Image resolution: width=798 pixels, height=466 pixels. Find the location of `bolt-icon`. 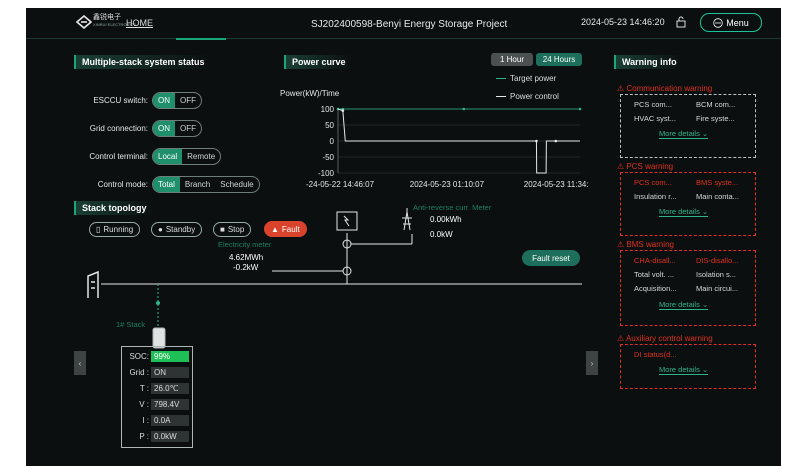

bolt-icon is located at coordinates (346, 221).